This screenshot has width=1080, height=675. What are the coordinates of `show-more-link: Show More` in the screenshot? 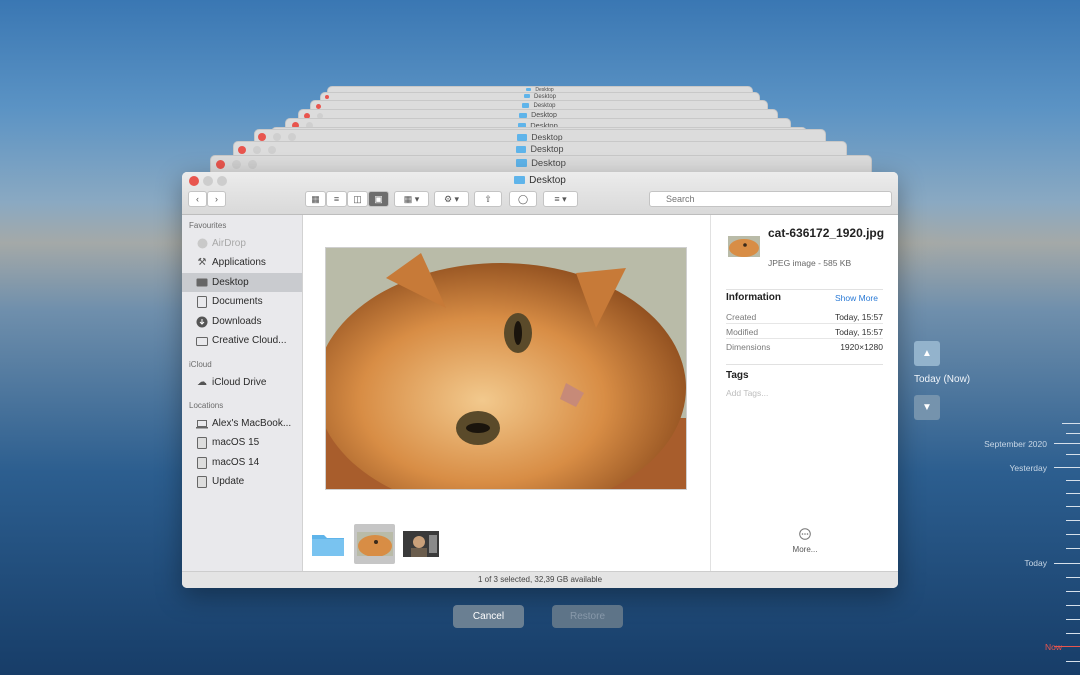 It's located at (856, 298).